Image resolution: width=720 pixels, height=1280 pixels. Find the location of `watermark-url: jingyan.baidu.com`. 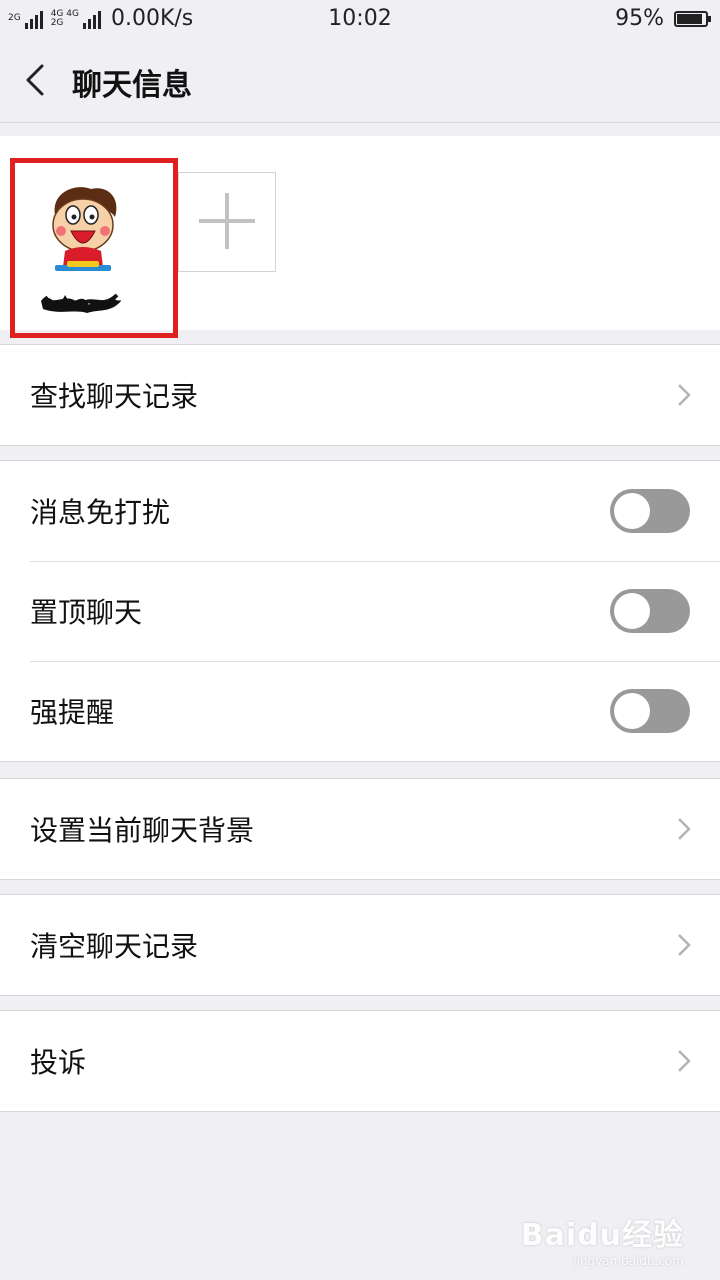

watermark-url: jingyan.baidu.com is located at coordinates (628, 1261).